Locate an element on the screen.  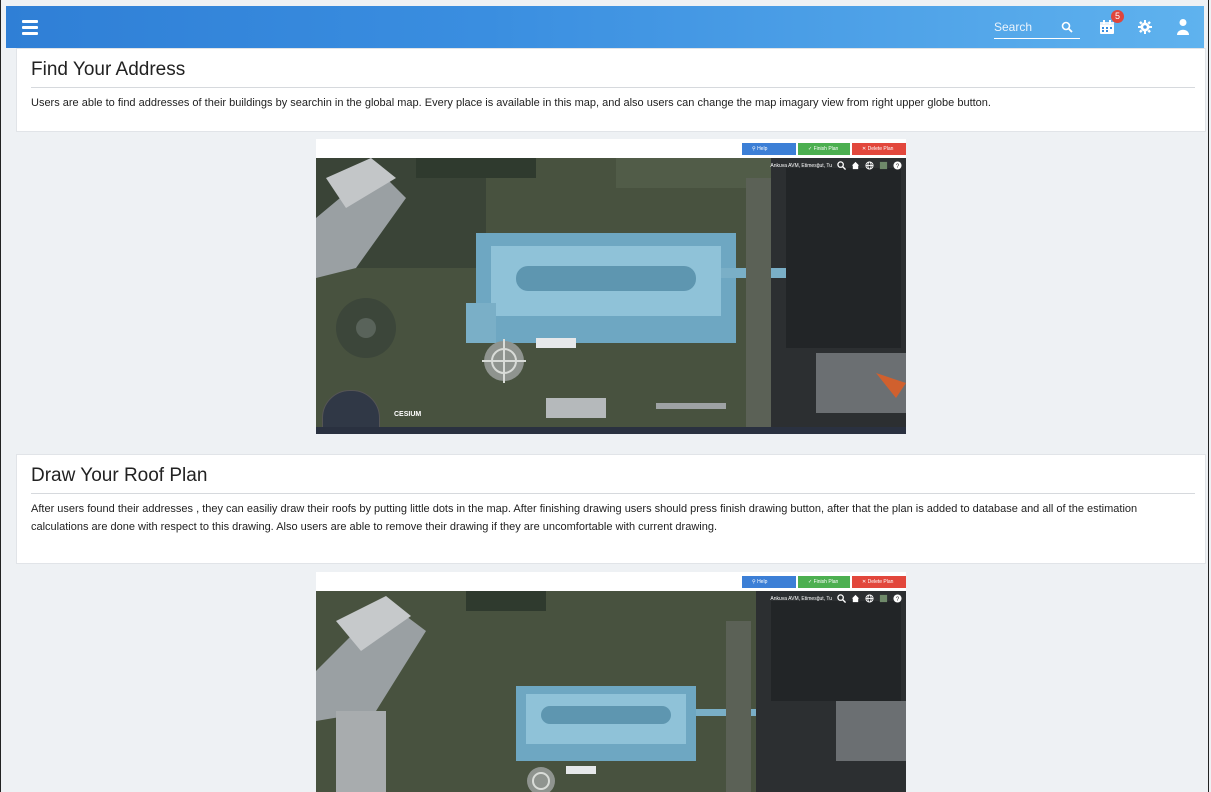
user-icon is located at coordinates (1183, 27).